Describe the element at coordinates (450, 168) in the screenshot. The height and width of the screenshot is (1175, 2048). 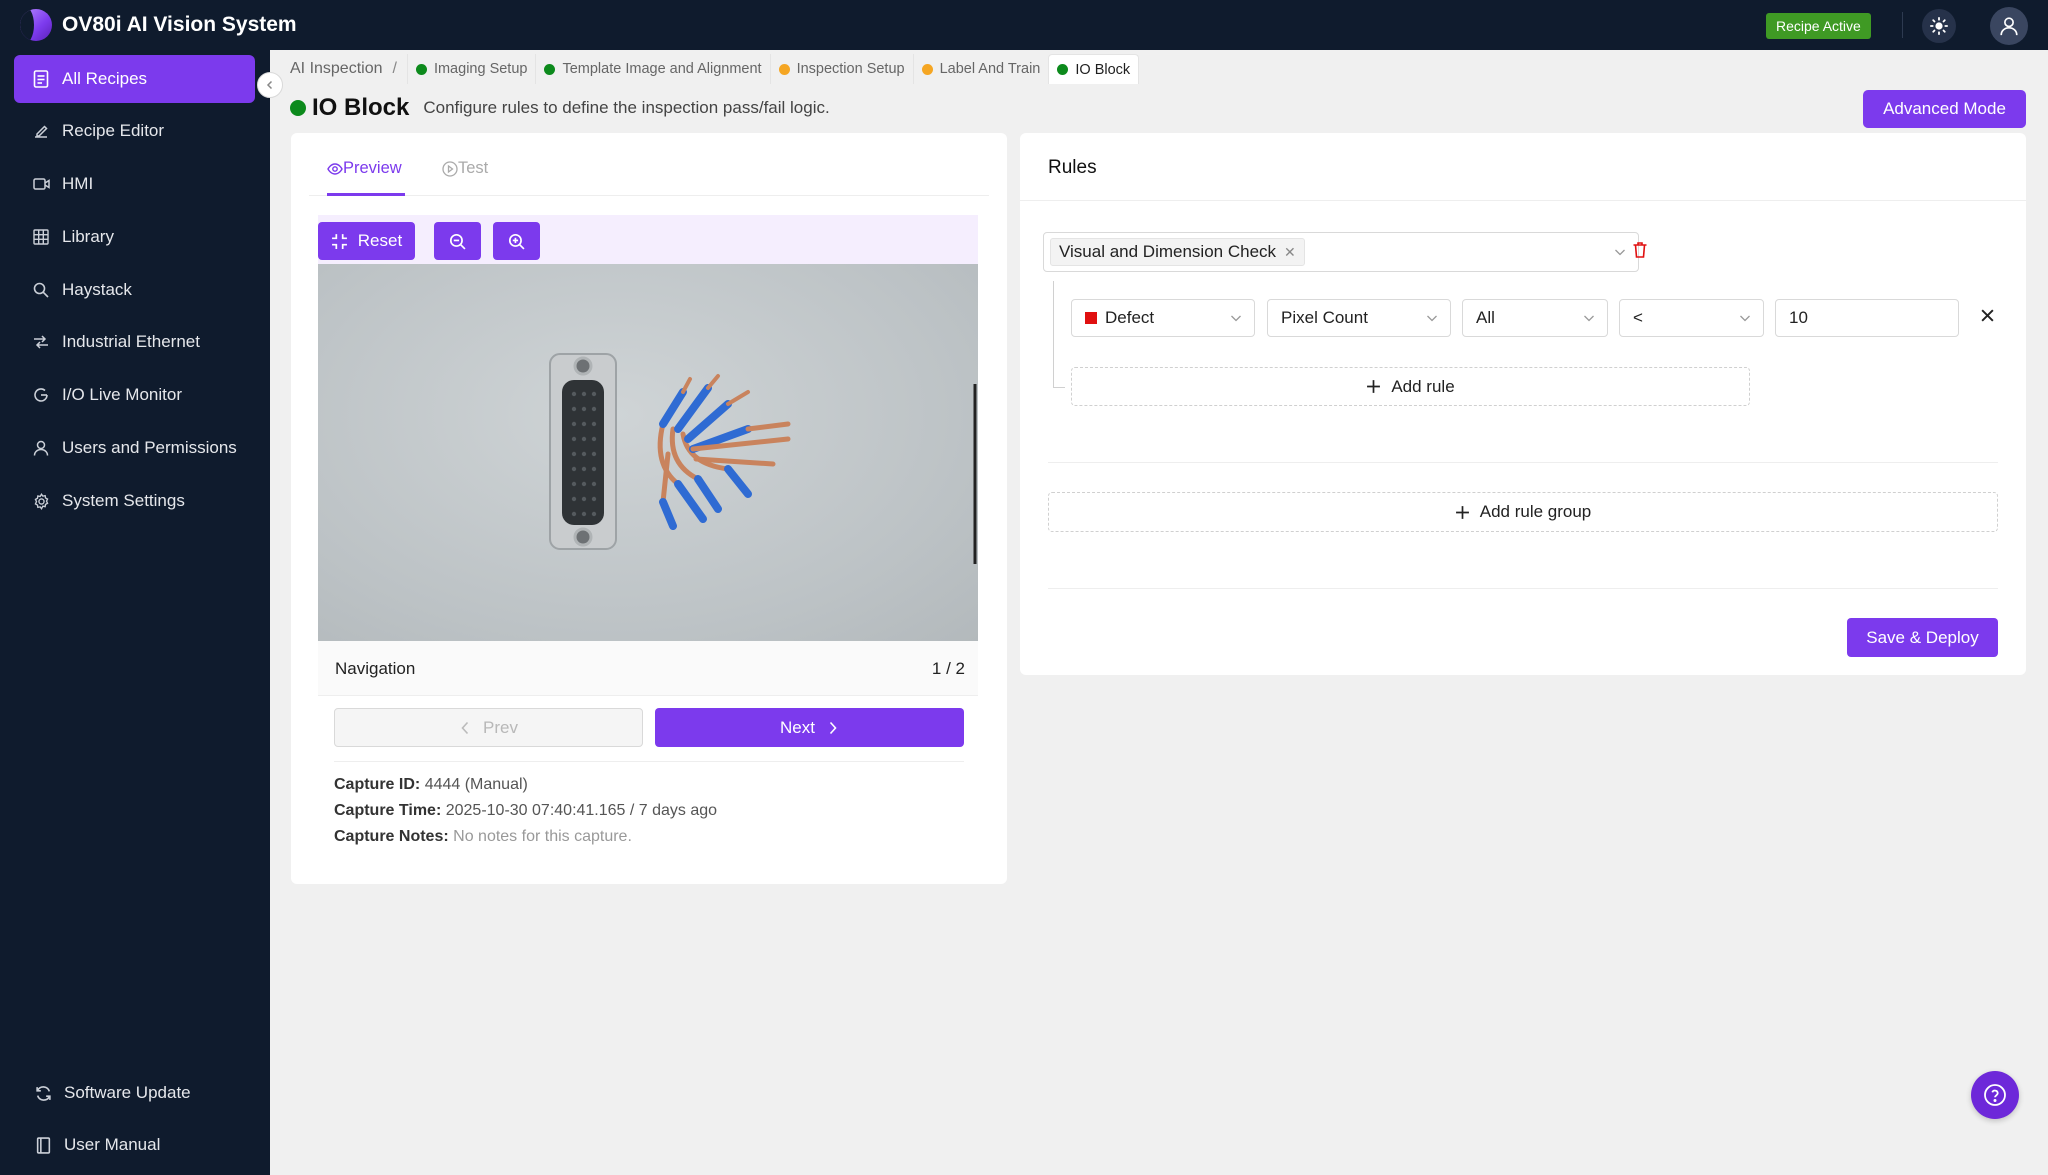
I see `play-circle-icon` at that location.